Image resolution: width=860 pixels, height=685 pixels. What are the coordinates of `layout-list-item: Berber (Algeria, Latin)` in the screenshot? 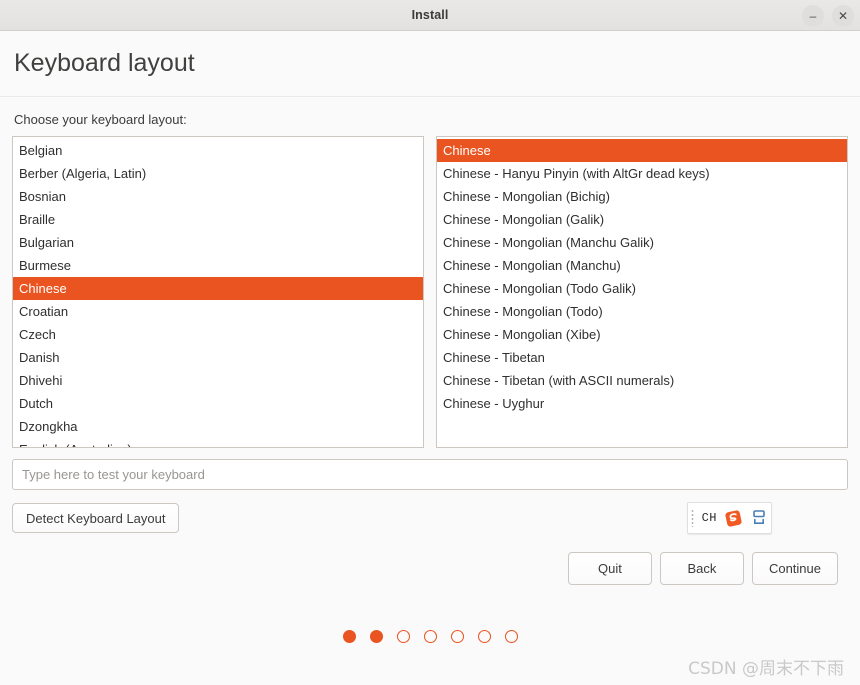 It's located at (218, 173).